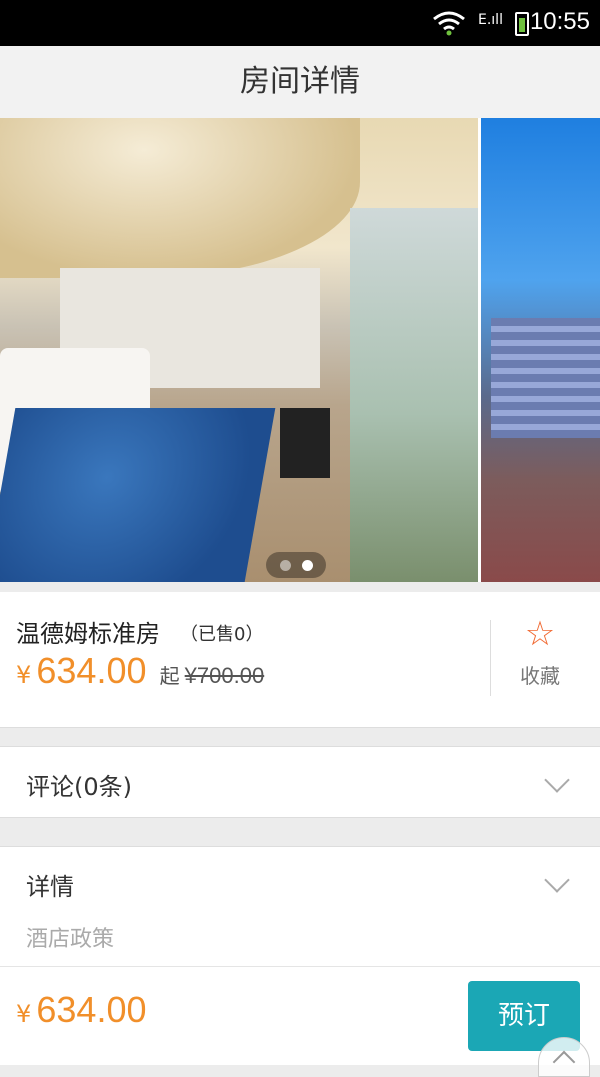 Image resolution: width=600 pixels, height=1077 pixels. I want to click on room-price: 634.00, so click(91, 670).